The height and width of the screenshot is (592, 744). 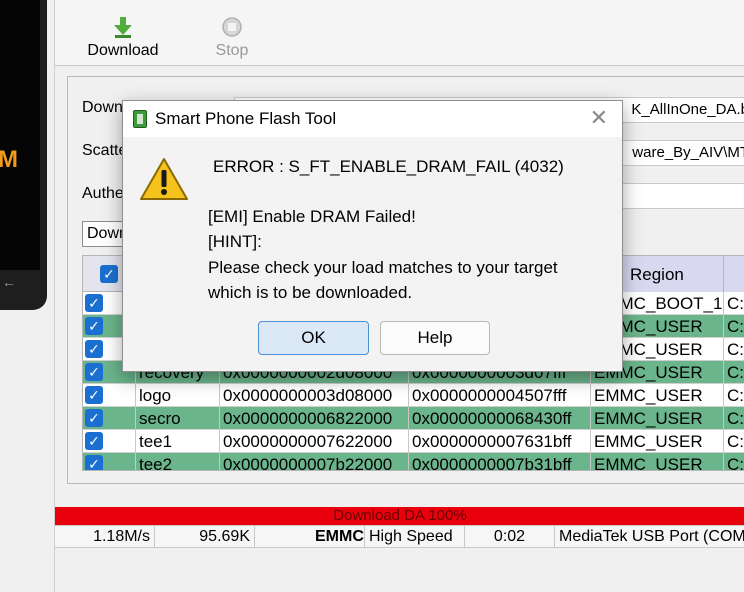 I want to click on phone-image: M ←, so click(x=23, y=155).